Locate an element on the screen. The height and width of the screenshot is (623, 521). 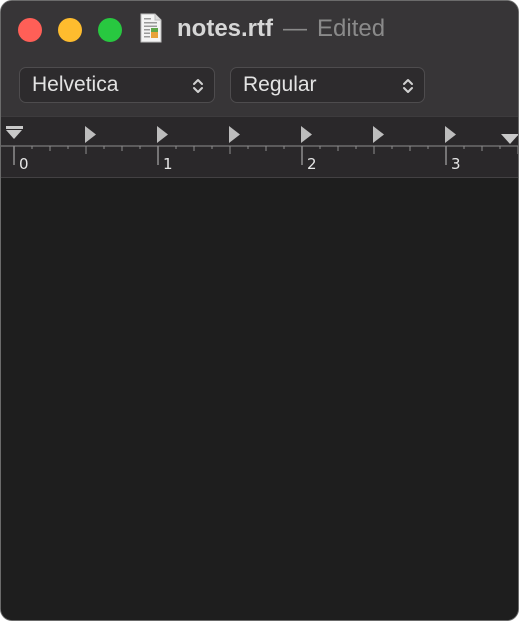
window-title: notes.rtf — Edited is located at coordinates (281, 29).